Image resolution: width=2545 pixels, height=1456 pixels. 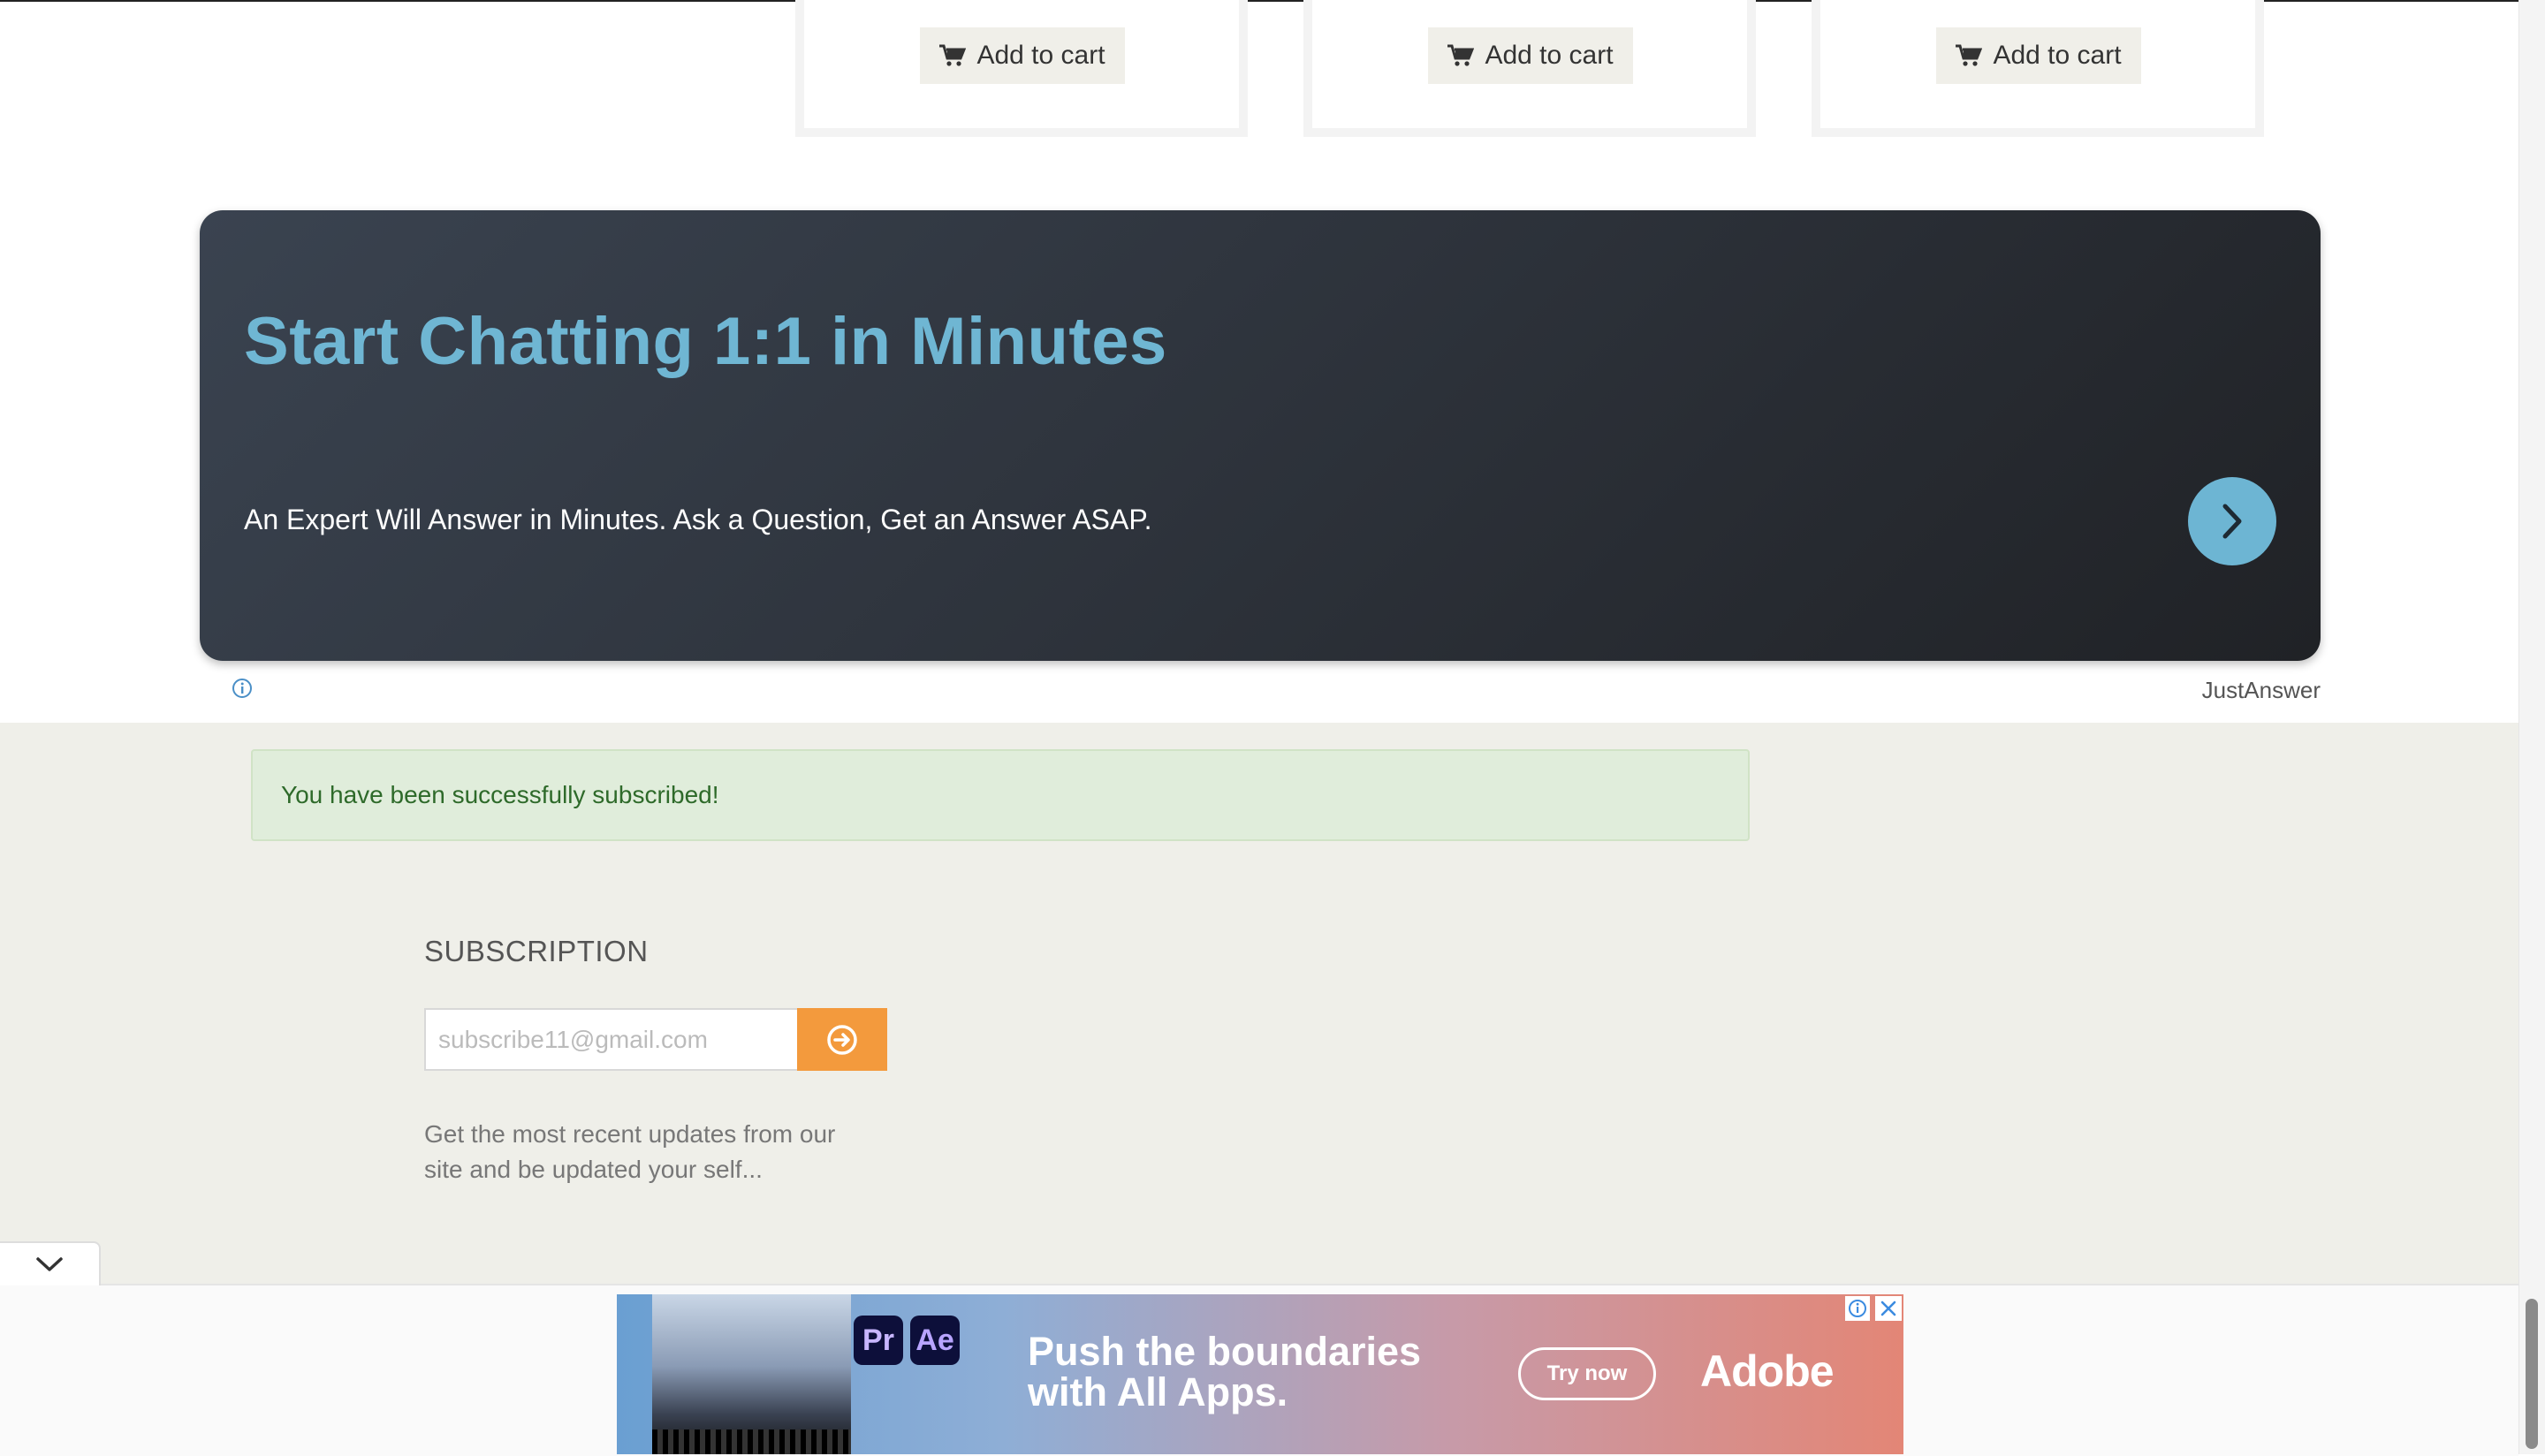 What do you see at coordinates (878, 1340) in the screenshot?
I see `premiere-app-tile: Pr` at bounding box center [878, 1340].